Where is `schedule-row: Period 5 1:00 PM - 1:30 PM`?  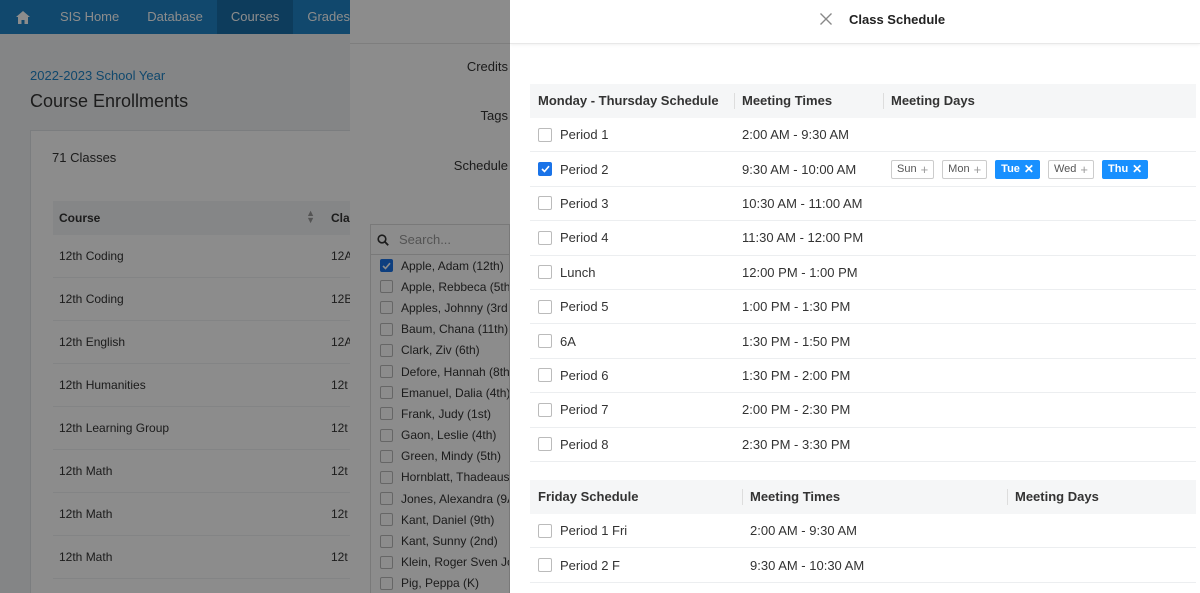 schedule-row: Period 5 1:00 PM - 1:30 PM is located at coordinates (863, 307).